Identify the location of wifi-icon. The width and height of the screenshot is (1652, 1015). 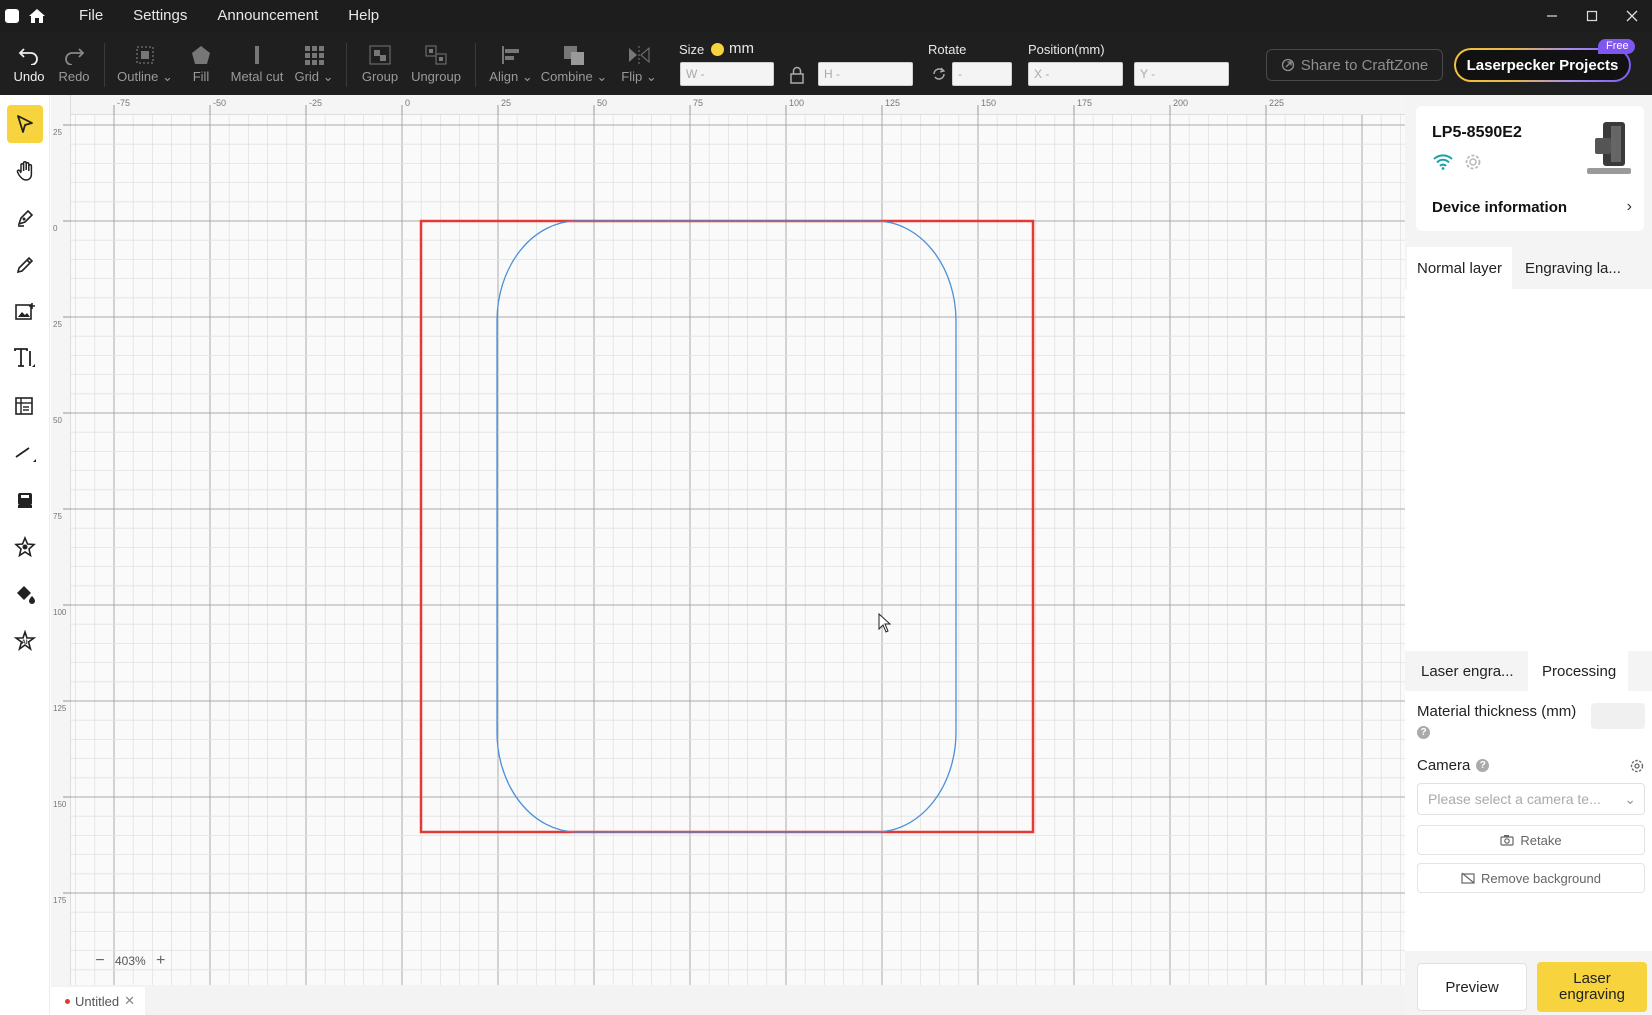
(1443, 163).